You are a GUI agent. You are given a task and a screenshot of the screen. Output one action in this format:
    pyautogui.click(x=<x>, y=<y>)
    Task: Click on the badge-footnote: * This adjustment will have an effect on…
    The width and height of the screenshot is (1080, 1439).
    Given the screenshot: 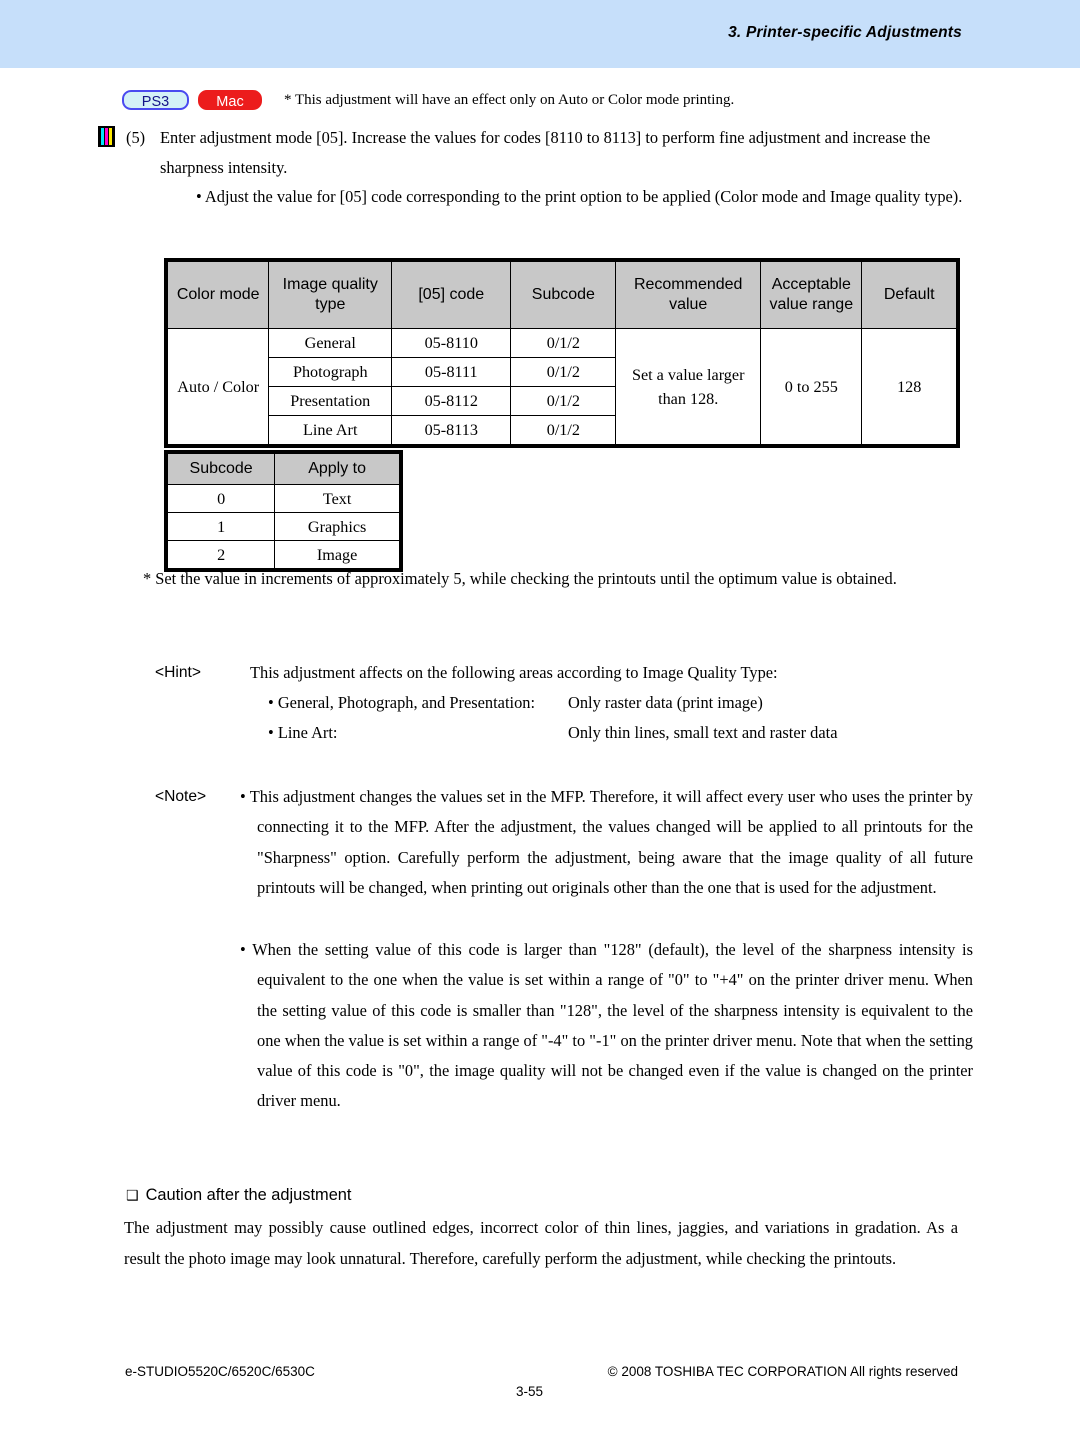 What is the action you would take?
    pyautogui.click(x=509, y=99)
    